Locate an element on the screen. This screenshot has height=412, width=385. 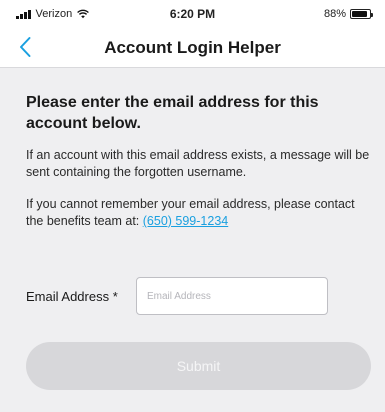
email-field-row: Email Address * is located at coordinates (198, 296).